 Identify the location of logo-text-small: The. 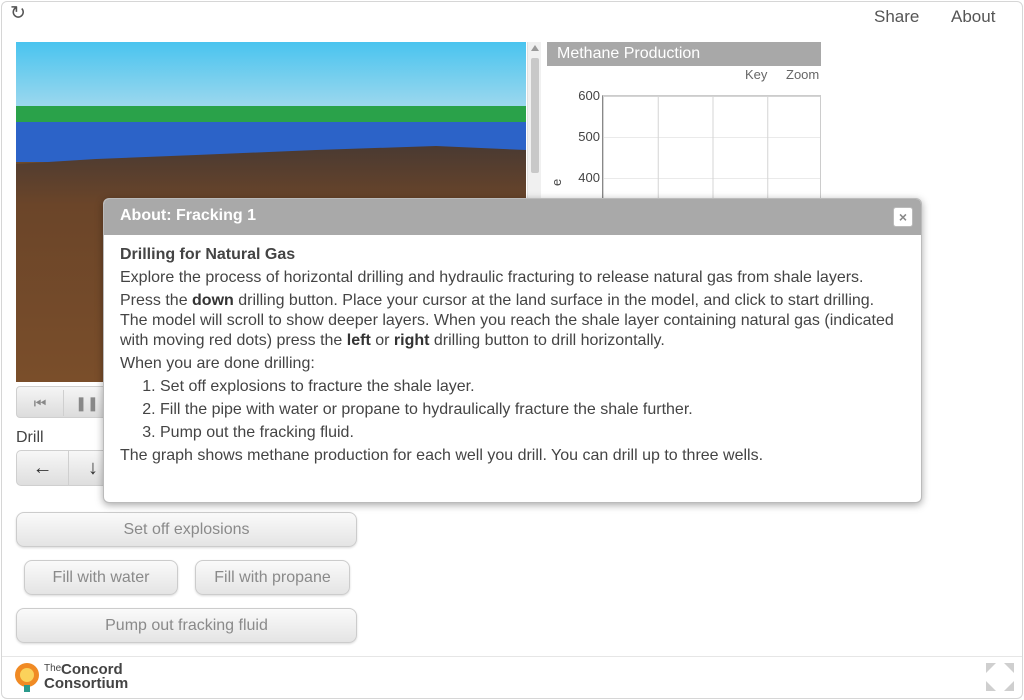
(53, 668).